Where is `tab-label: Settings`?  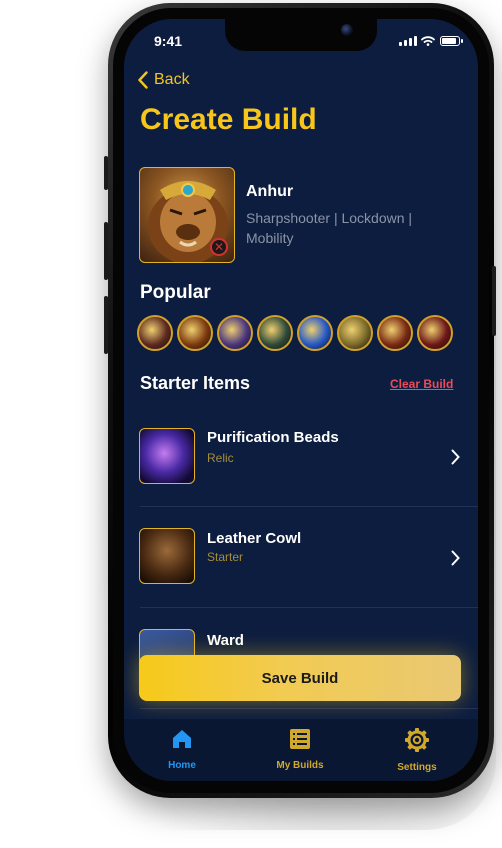 tab-label: Settings is located at coordinates (417, 767).